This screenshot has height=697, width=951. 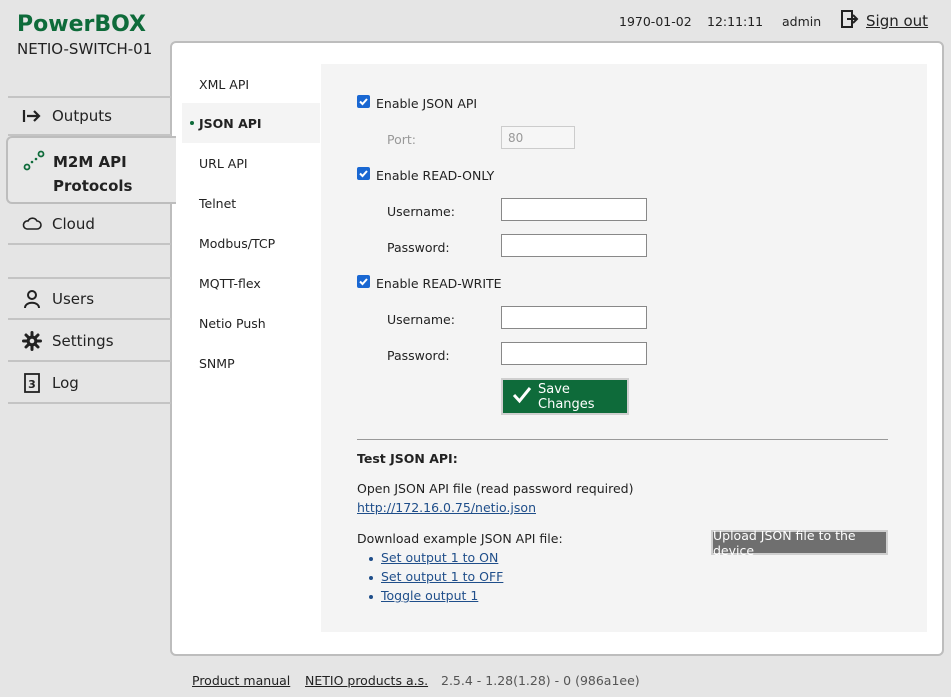 What do you see at coordinates (32, 341) in the screenshot?
I see `gear-icon` at bounding box center [32, 341].